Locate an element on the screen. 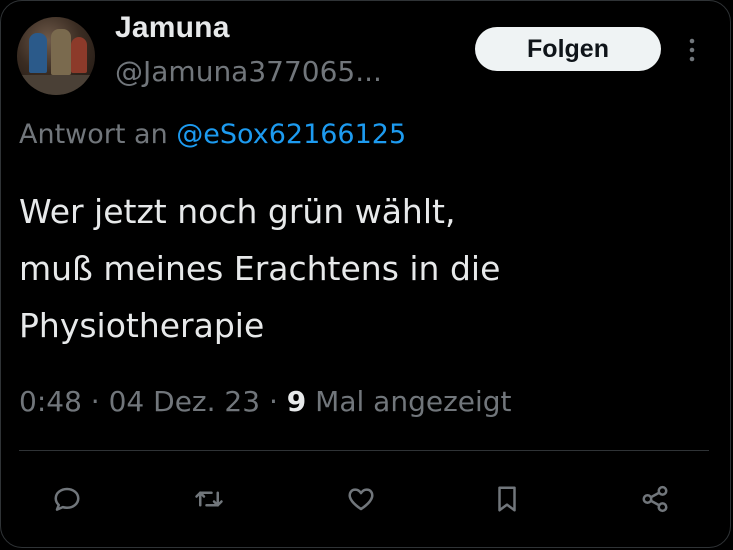 The image size is (733, 550). reply-prefix: Antwort an is located at coordinates (93, 134).